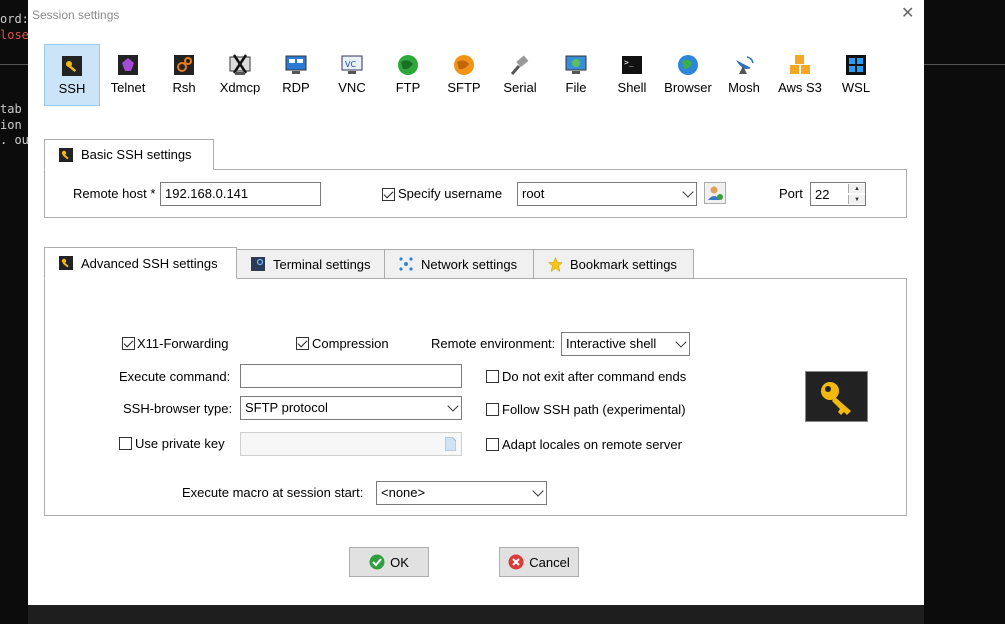 The width and height of the screenshot is (1005, 624). I want to click on ok-button: OK, so click(389, 562).